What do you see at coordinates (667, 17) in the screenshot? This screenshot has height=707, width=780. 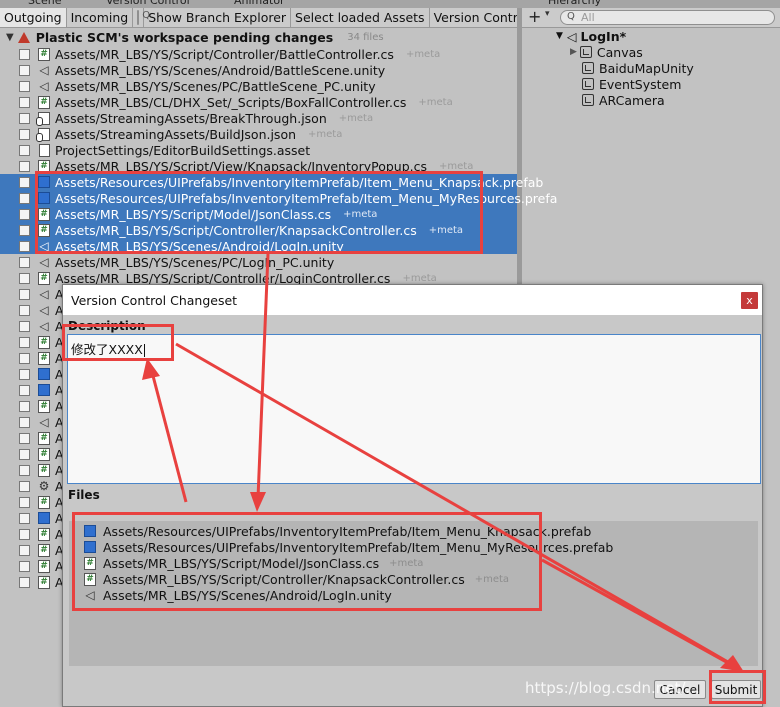 I see `hierarchy-search-input: Q All` at bounding box center [667, 17].